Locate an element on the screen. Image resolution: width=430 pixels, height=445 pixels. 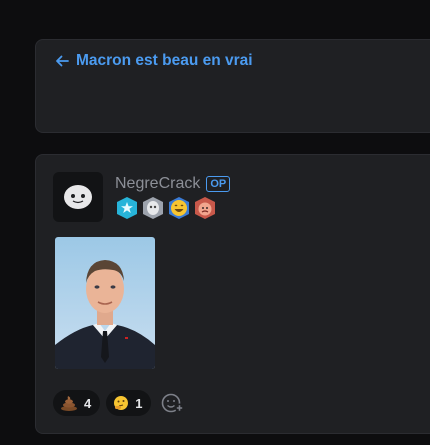
author-row: NegreCrack OP is located at coordinates (173, 184).